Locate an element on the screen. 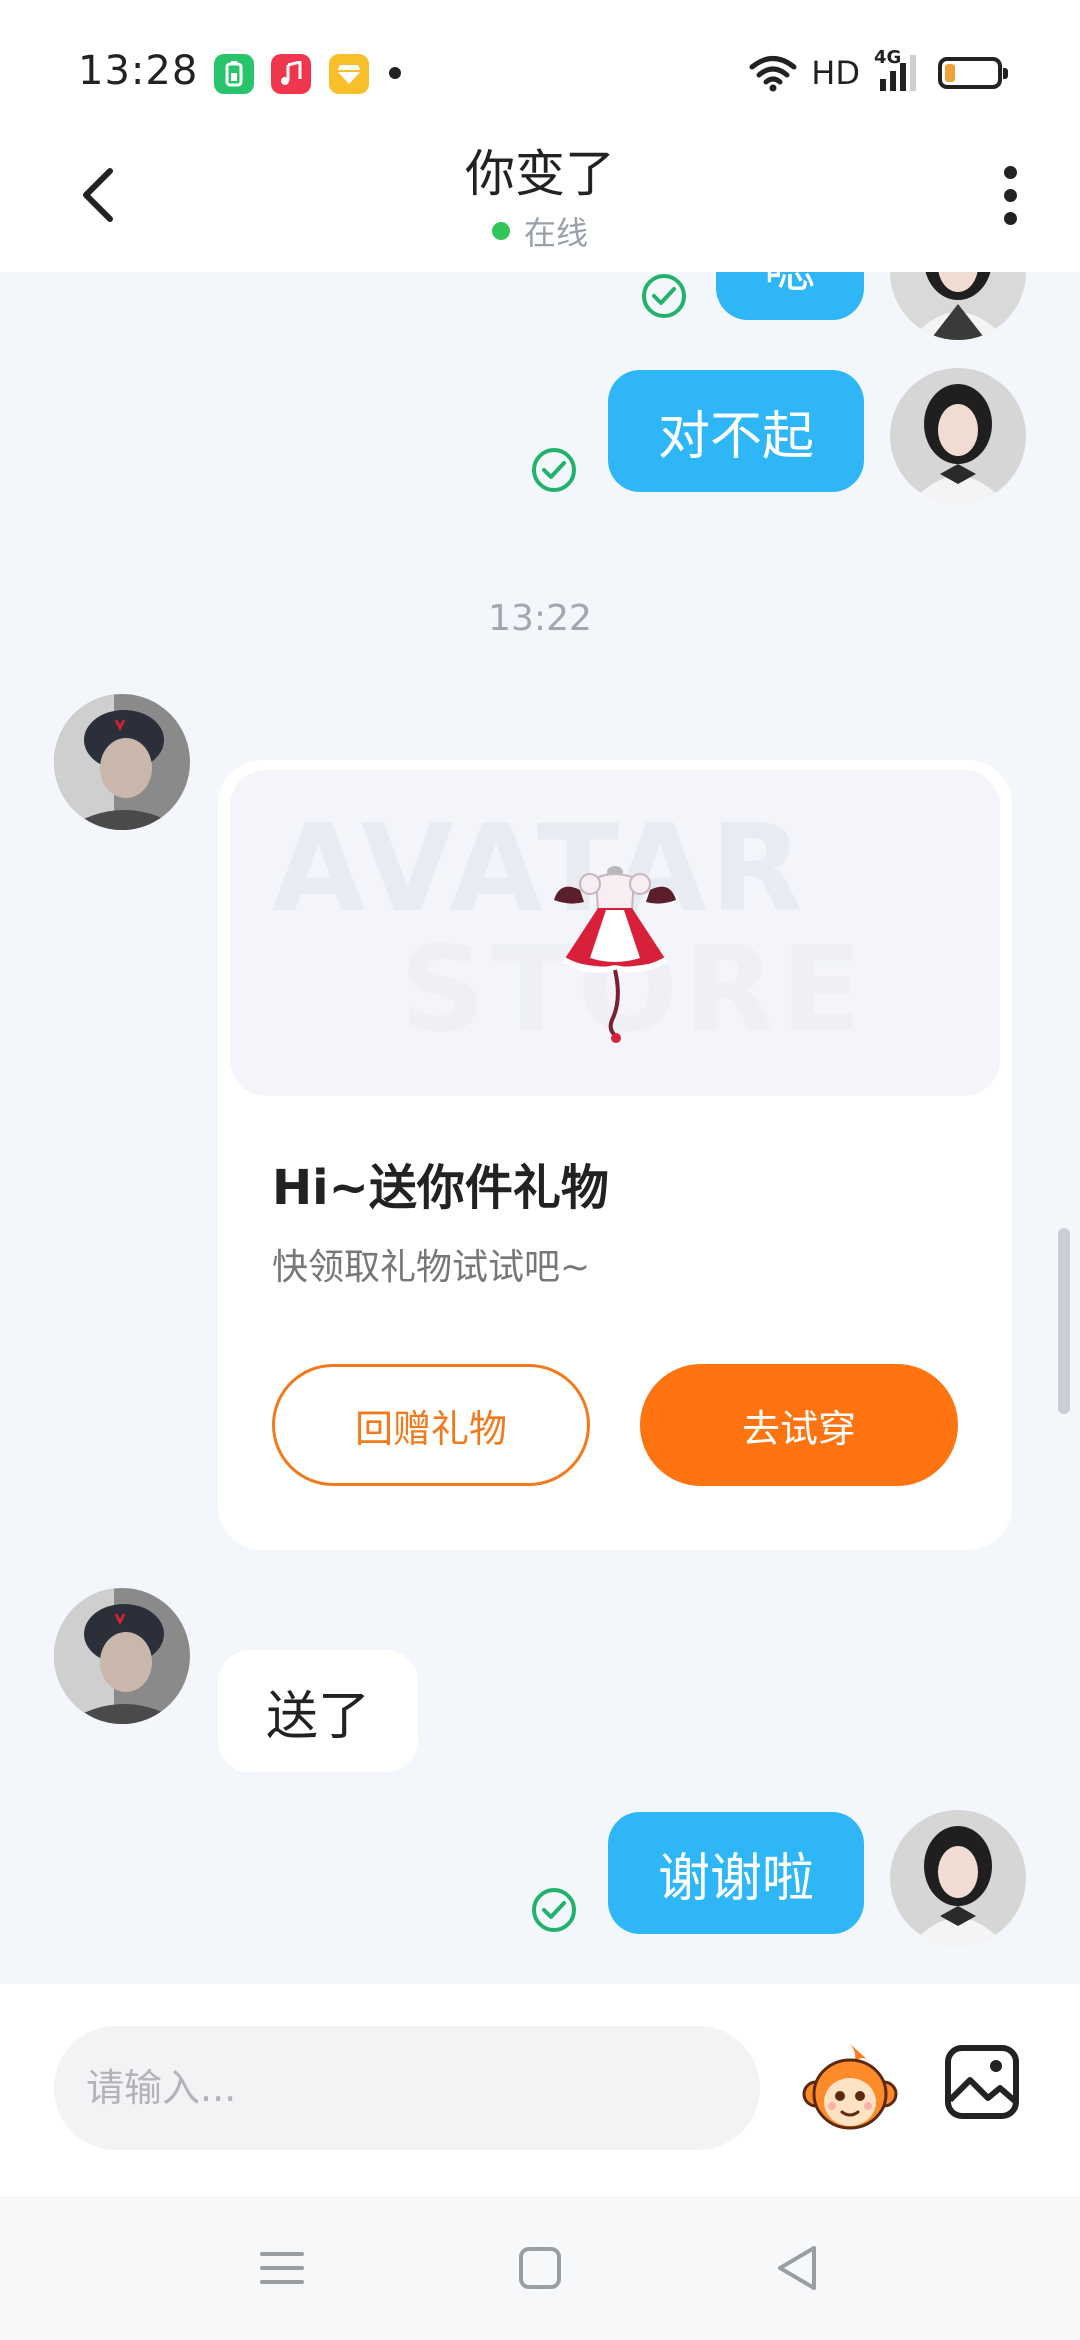 This screenshot has height=2340, width=1080. hd-label: HD is located at coordinates (835, 73).